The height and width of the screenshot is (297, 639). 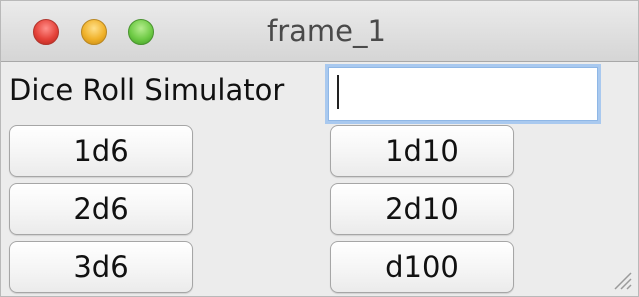 I want to click on roll-2d6-button: 2d6, so click(x=101, y=209).